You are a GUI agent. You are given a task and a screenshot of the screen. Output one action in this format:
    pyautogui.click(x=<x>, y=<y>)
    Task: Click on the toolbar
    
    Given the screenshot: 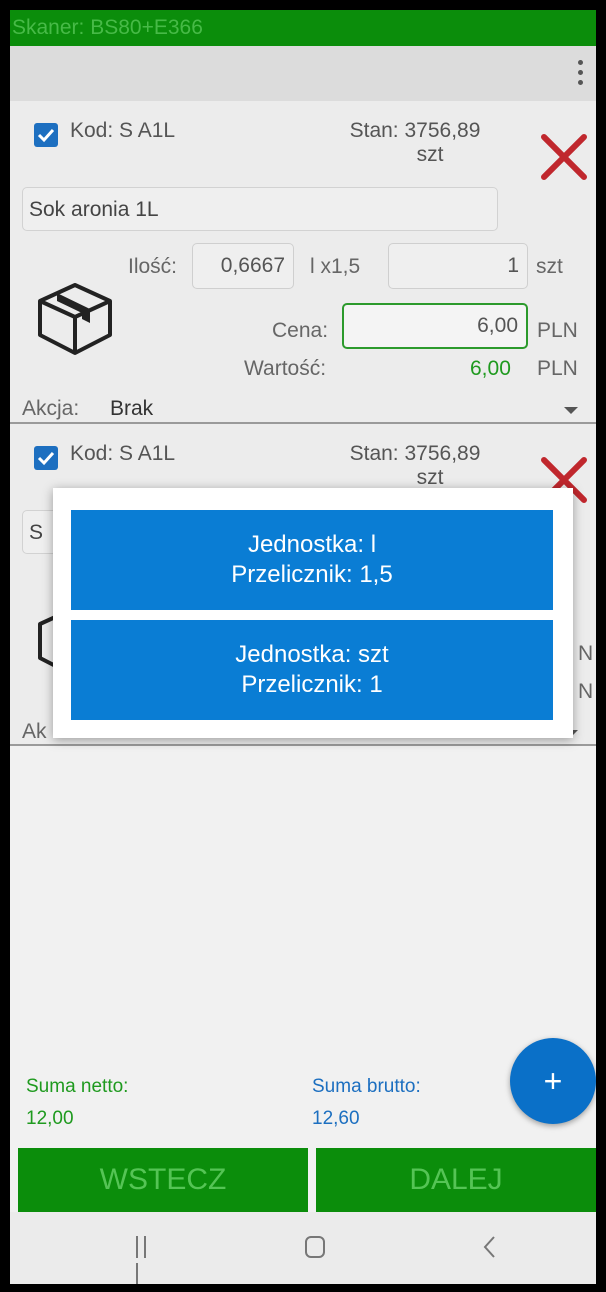 What is the action you would take?
    pyautogui.click(x=303, y=73)
    